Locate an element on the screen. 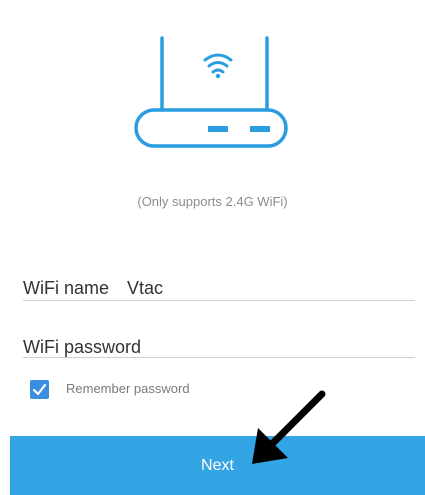 Image resolution: width=425 pixels, height=495 pixels. router-icon is located at coordinates (205, 90).